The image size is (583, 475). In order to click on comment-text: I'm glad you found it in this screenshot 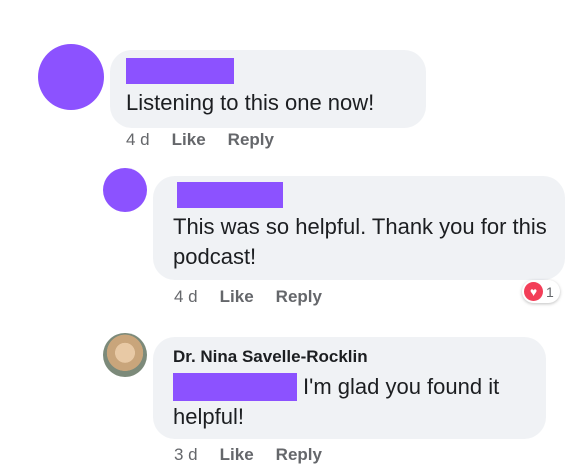, I will do `click(401, 386)`.